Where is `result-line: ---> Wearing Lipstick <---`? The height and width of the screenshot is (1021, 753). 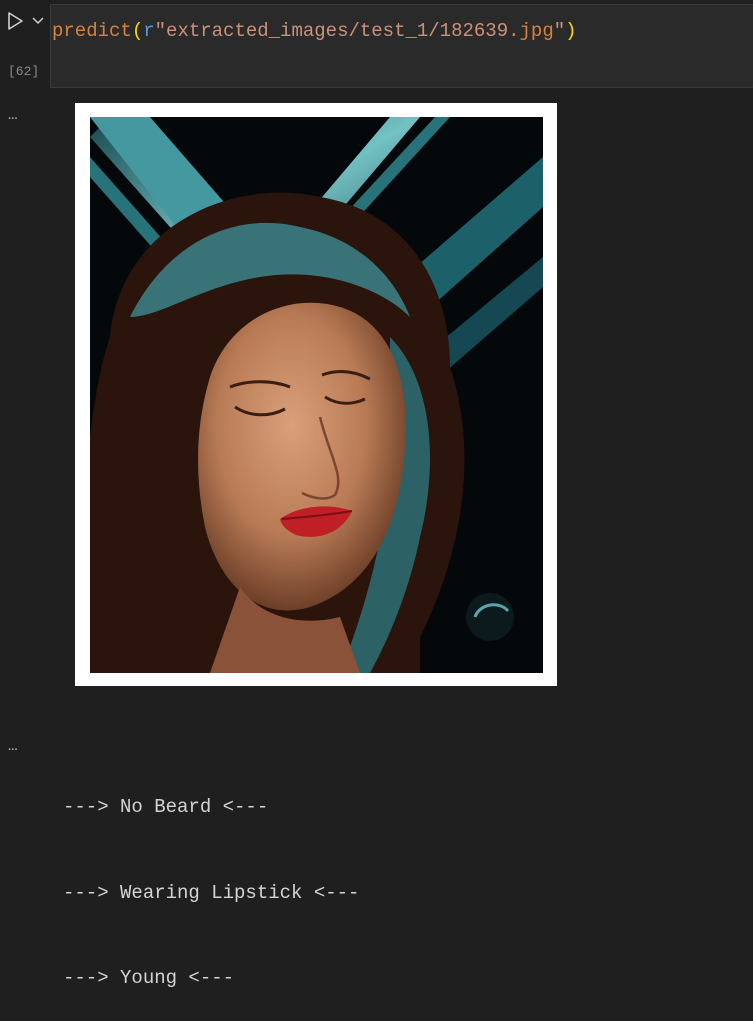 result-line: ---> Wearing Lipstick <--- is located at coordinates (211, 892).